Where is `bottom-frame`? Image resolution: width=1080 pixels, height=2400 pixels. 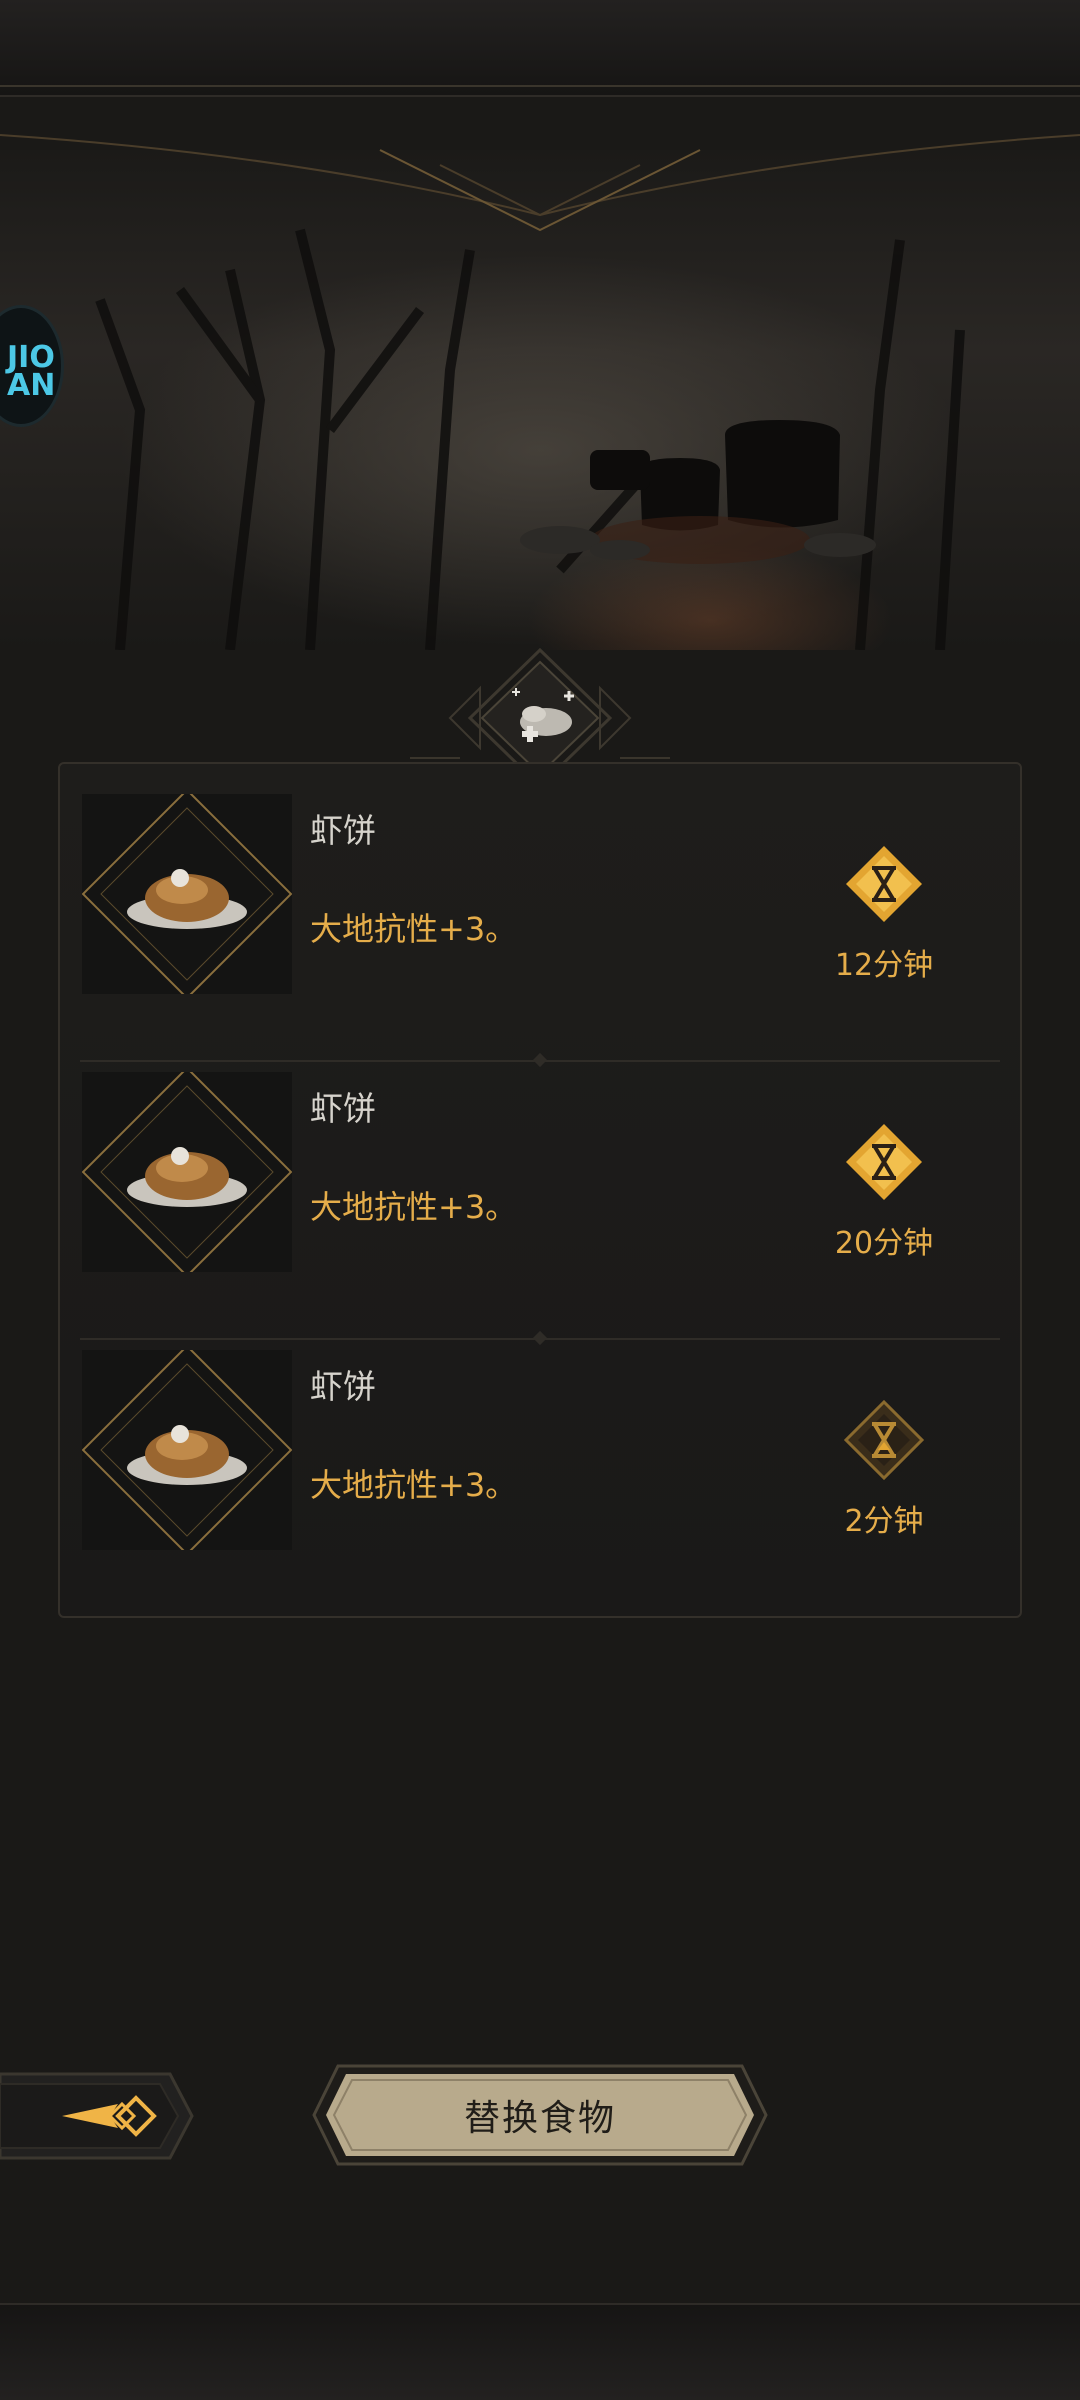
bottom-frame is located at coordinates (540, 2351).